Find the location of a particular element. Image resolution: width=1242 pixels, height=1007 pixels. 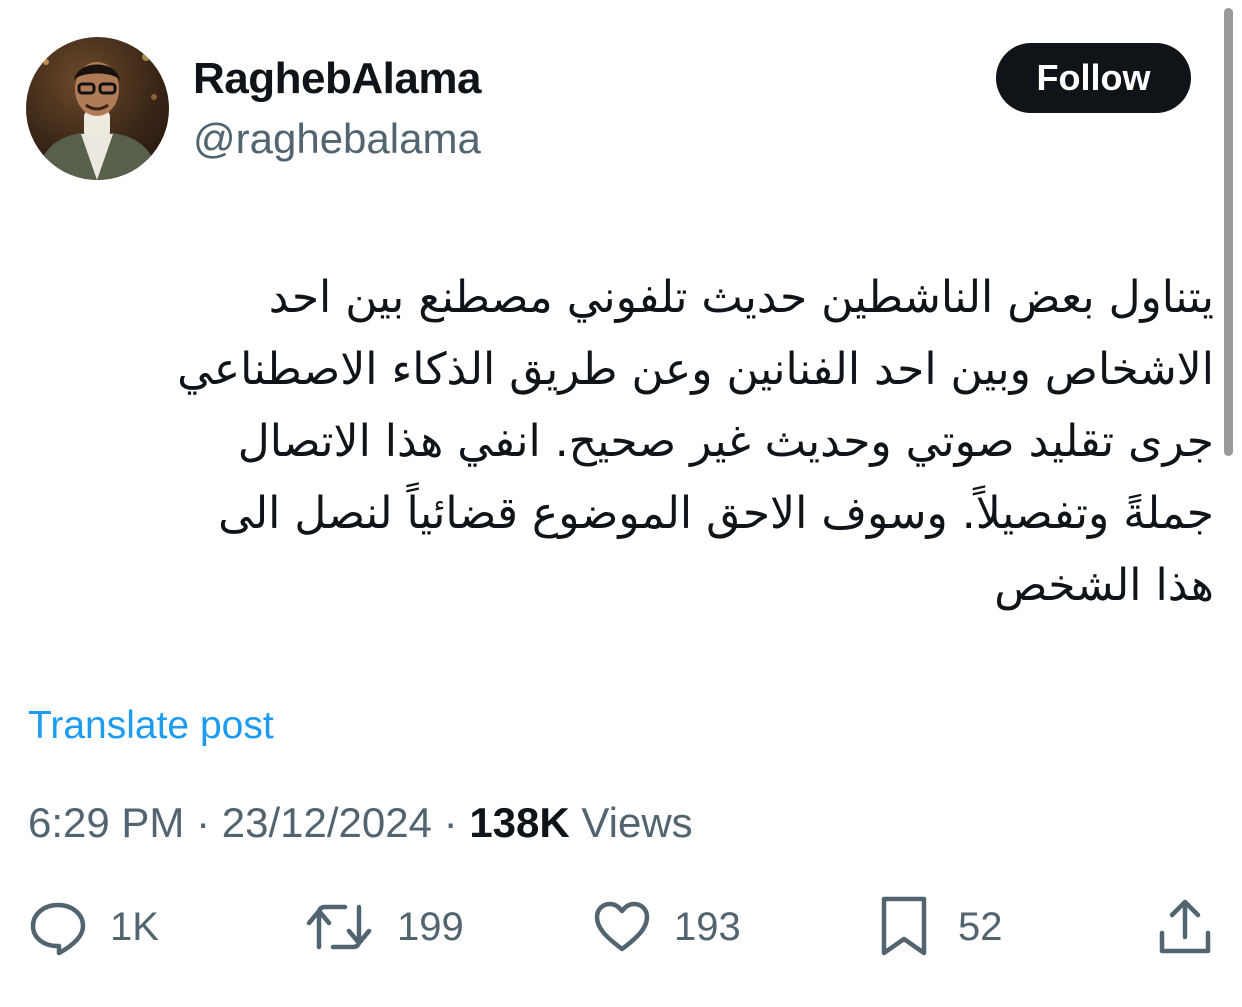

views-count: 138K is located at coordinates (519, 822).